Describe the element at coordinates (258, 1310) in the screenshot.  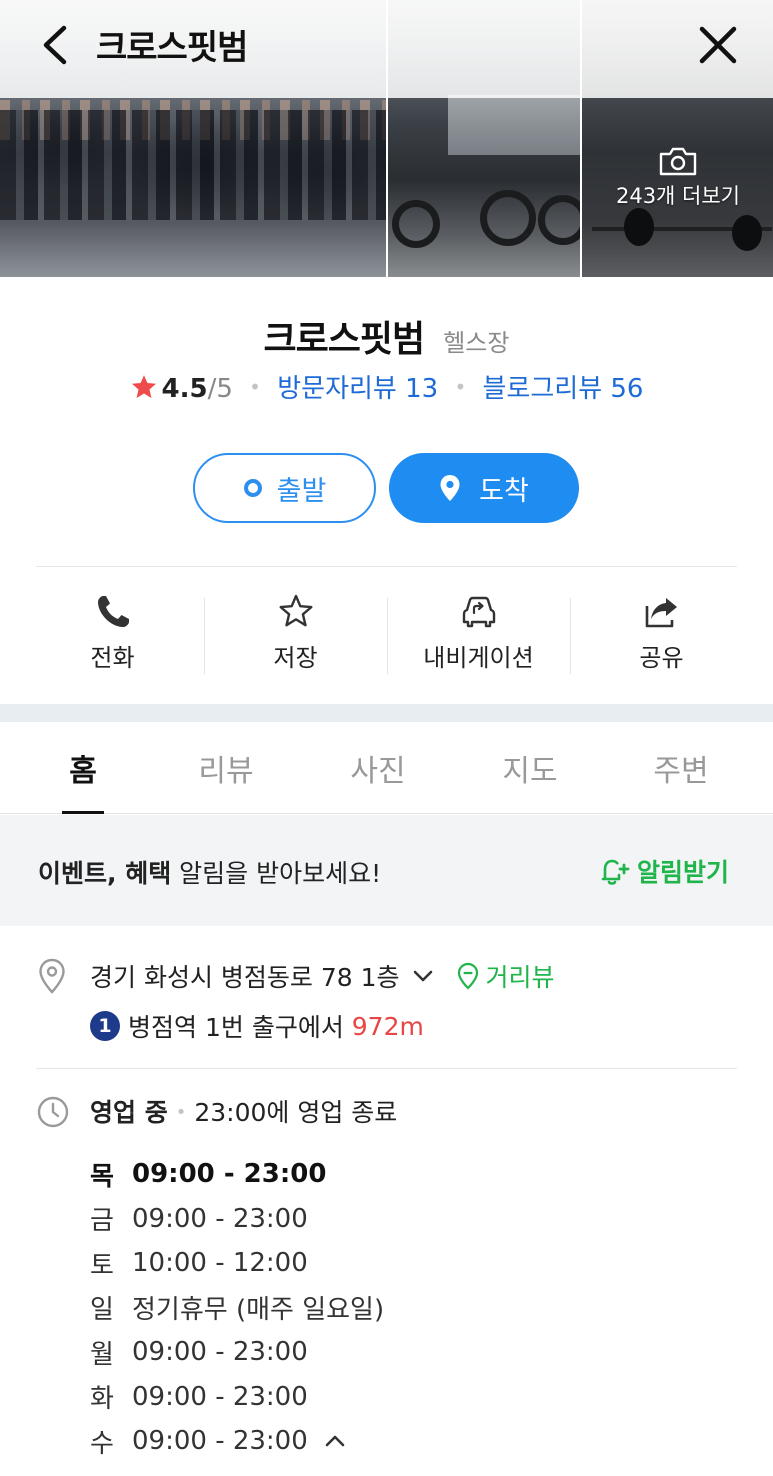
I see `time-range: 정기휴무 (매주 일요일)` at that location.